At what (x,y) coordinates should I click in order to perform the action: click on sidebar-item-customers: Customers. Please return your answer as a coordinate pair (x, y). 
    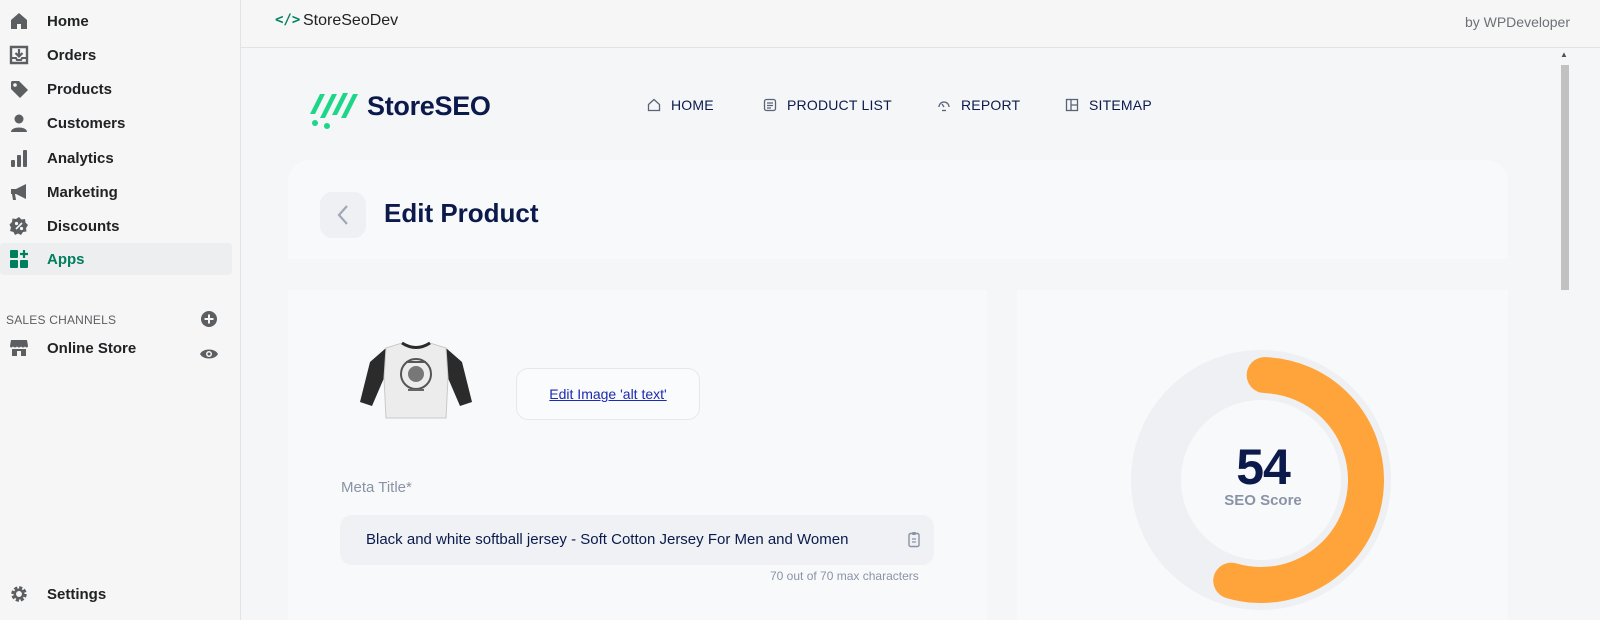
    Looking at the image, I should click on (116, 123).